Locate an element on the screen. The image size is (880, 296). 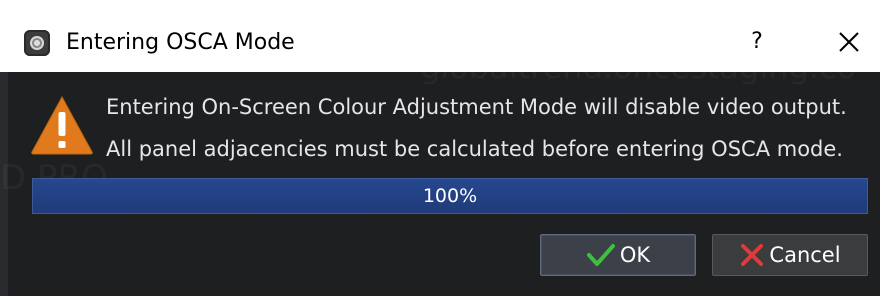
app-logo-icon is located at coordinates (37, 43).